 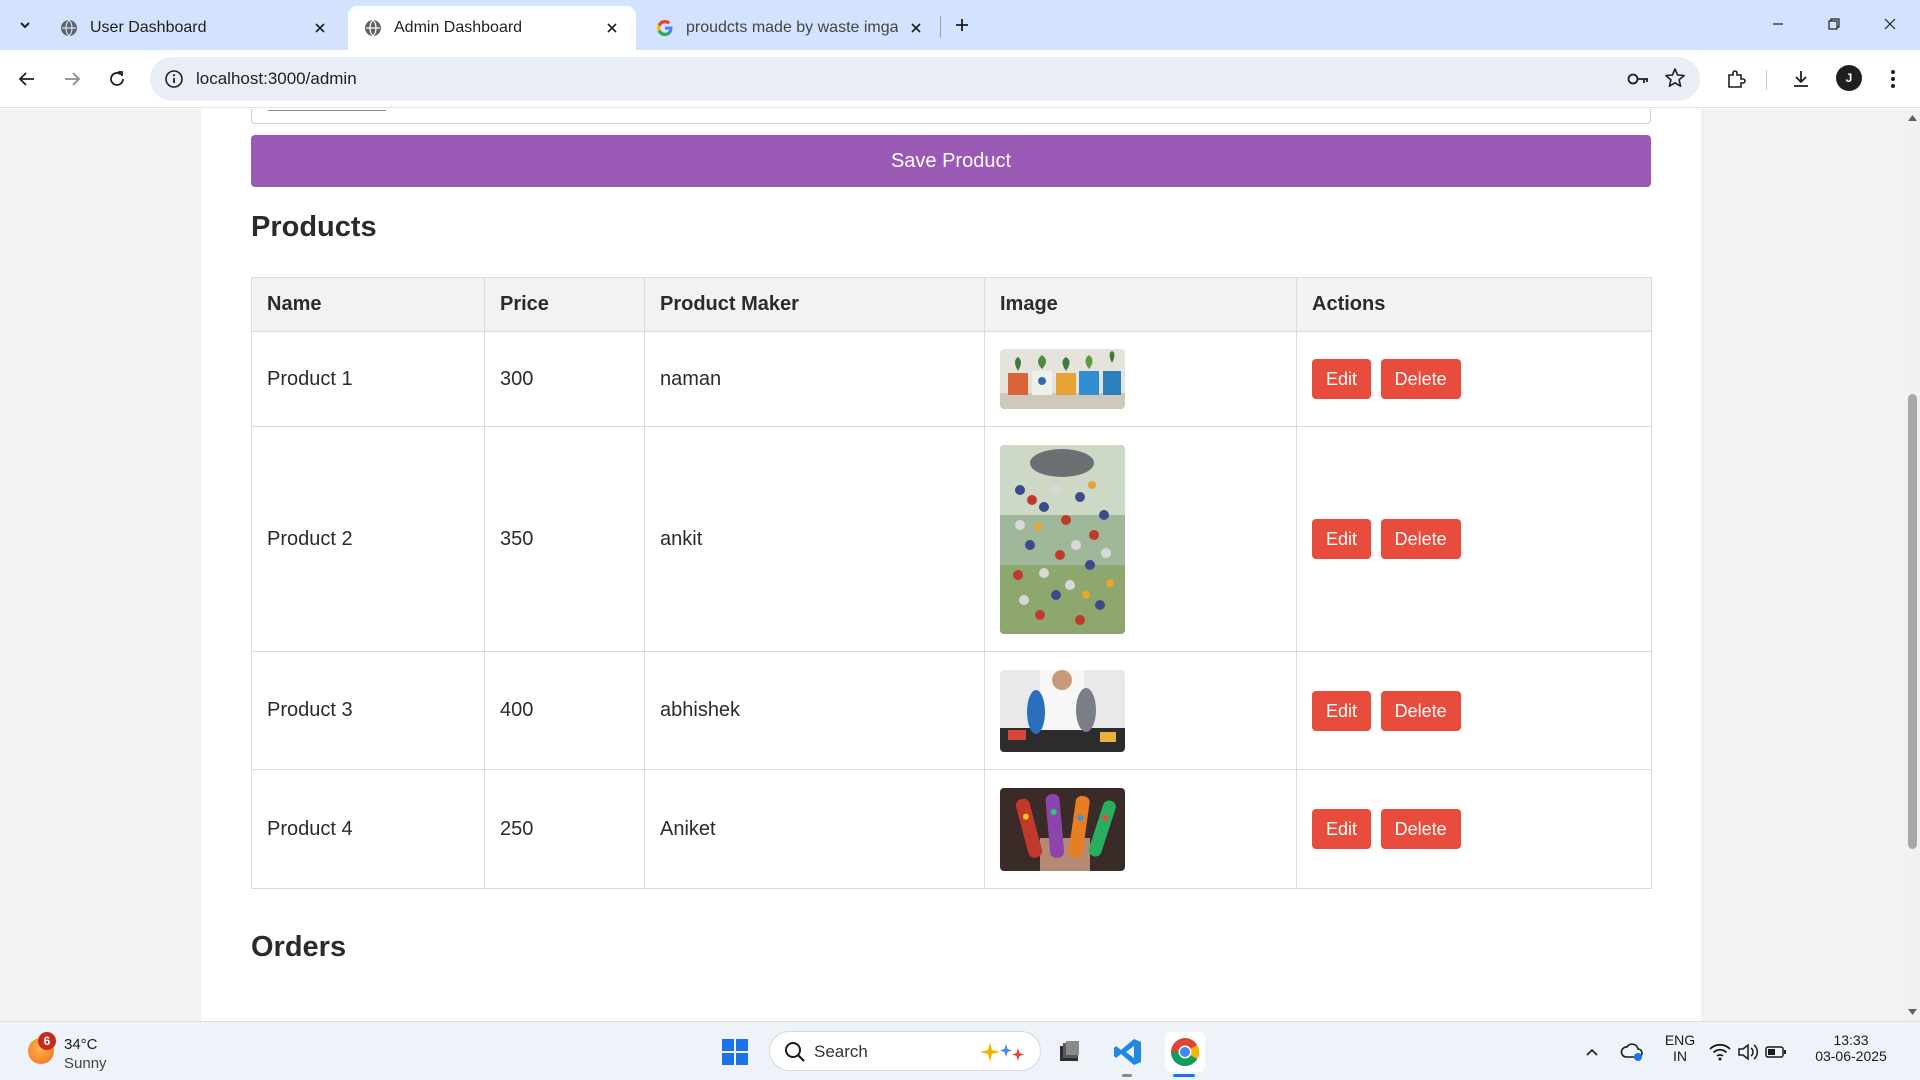 I want to click on restore-icon, so click(x=1834, y=24).